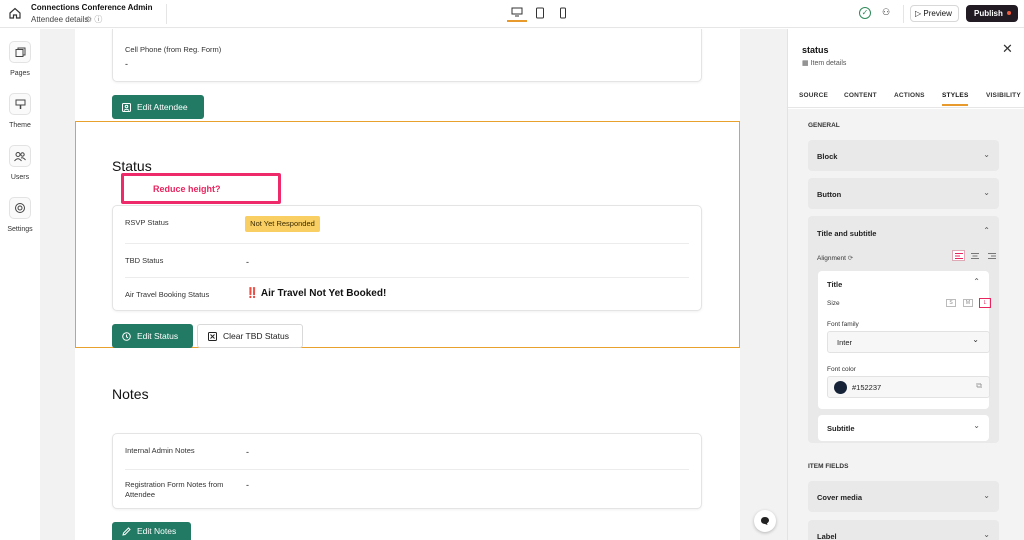 This screenshot has width=1024, height=540. I want to click on chat-icon, so click(765, 521).